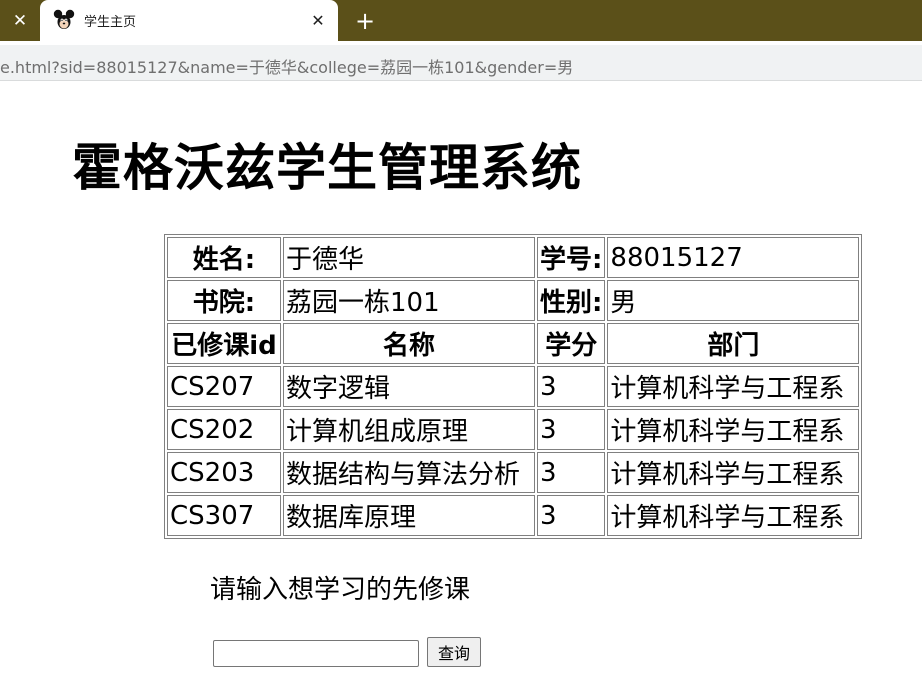 Image resolution: width=922 pixels, height=685 pixels. What do you see at coordinates (409, 386) in the screenshot?
I see `course-name-cell: 数字逻辑` at bounding box center [409, 386].